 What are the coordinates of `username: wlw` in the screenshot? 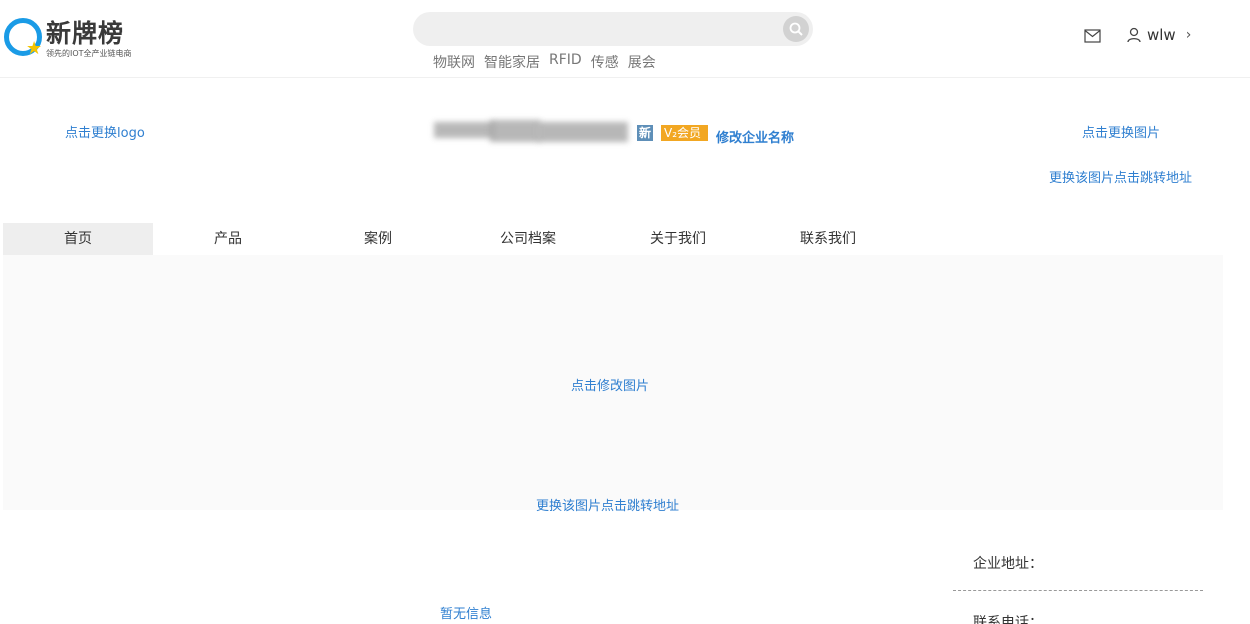 It's located at (1161, 35).